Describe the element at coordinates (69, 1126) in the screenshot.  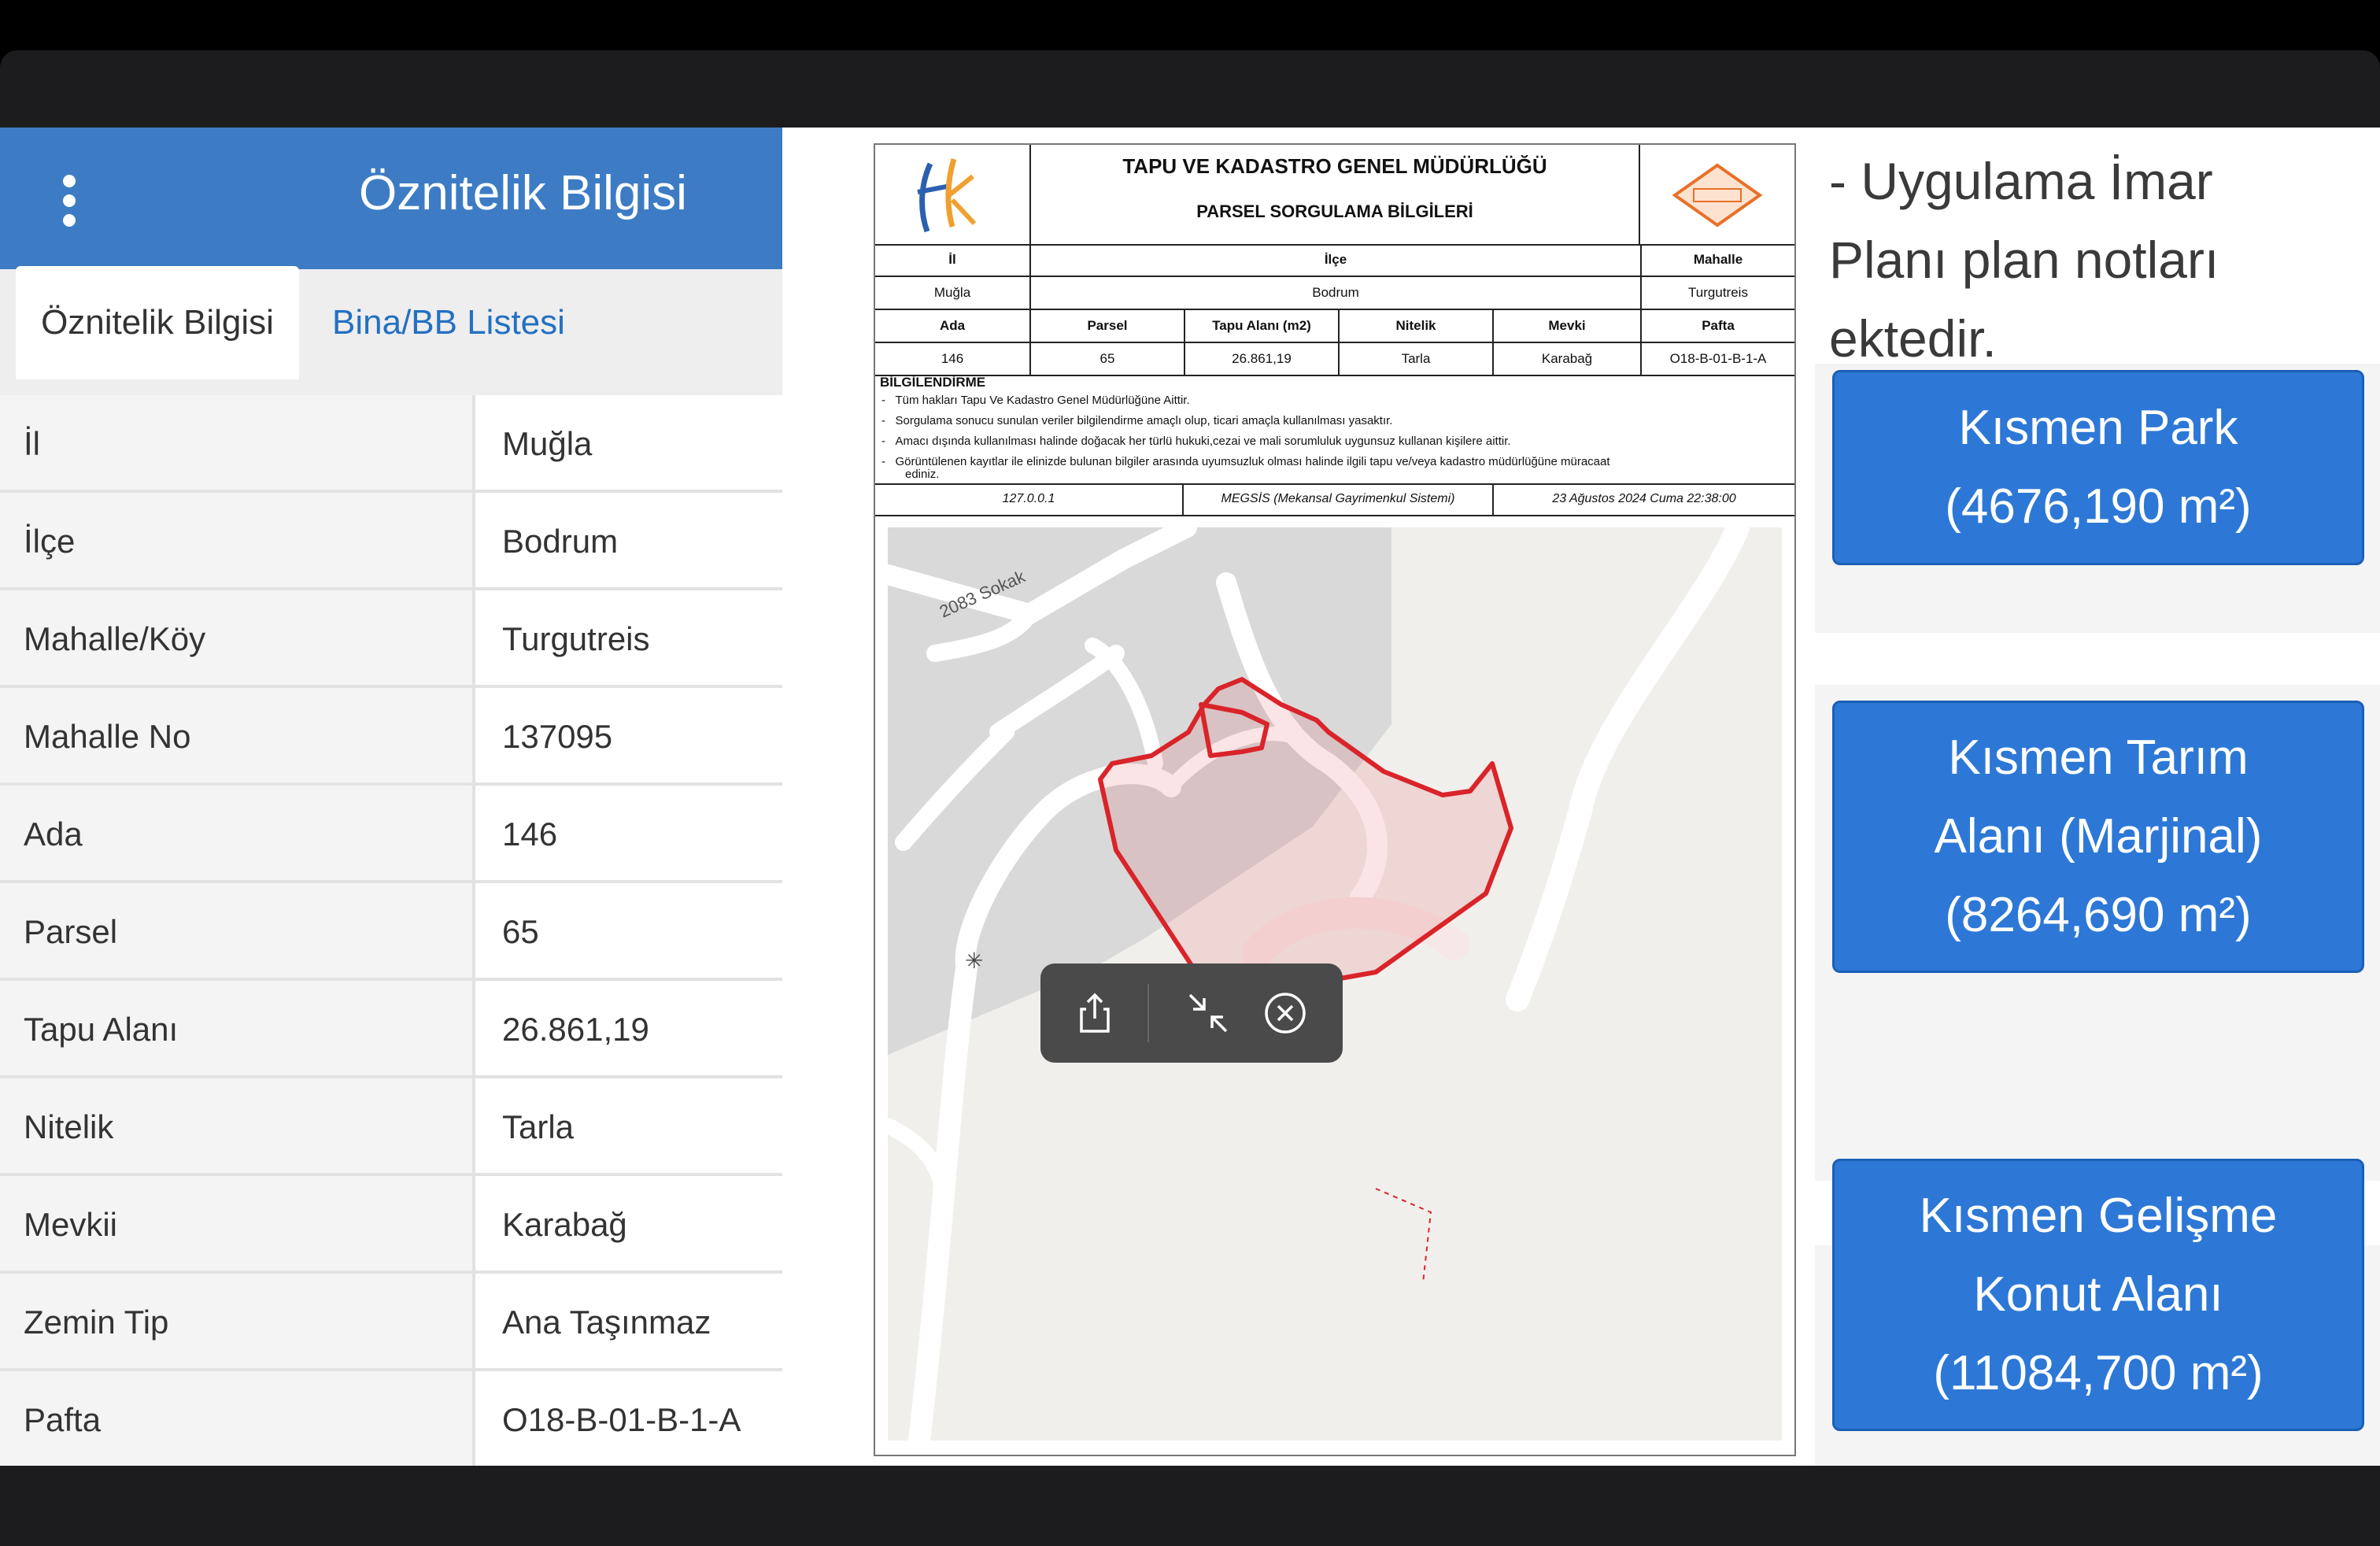
I see `attr-key: Nitelik` at that location.